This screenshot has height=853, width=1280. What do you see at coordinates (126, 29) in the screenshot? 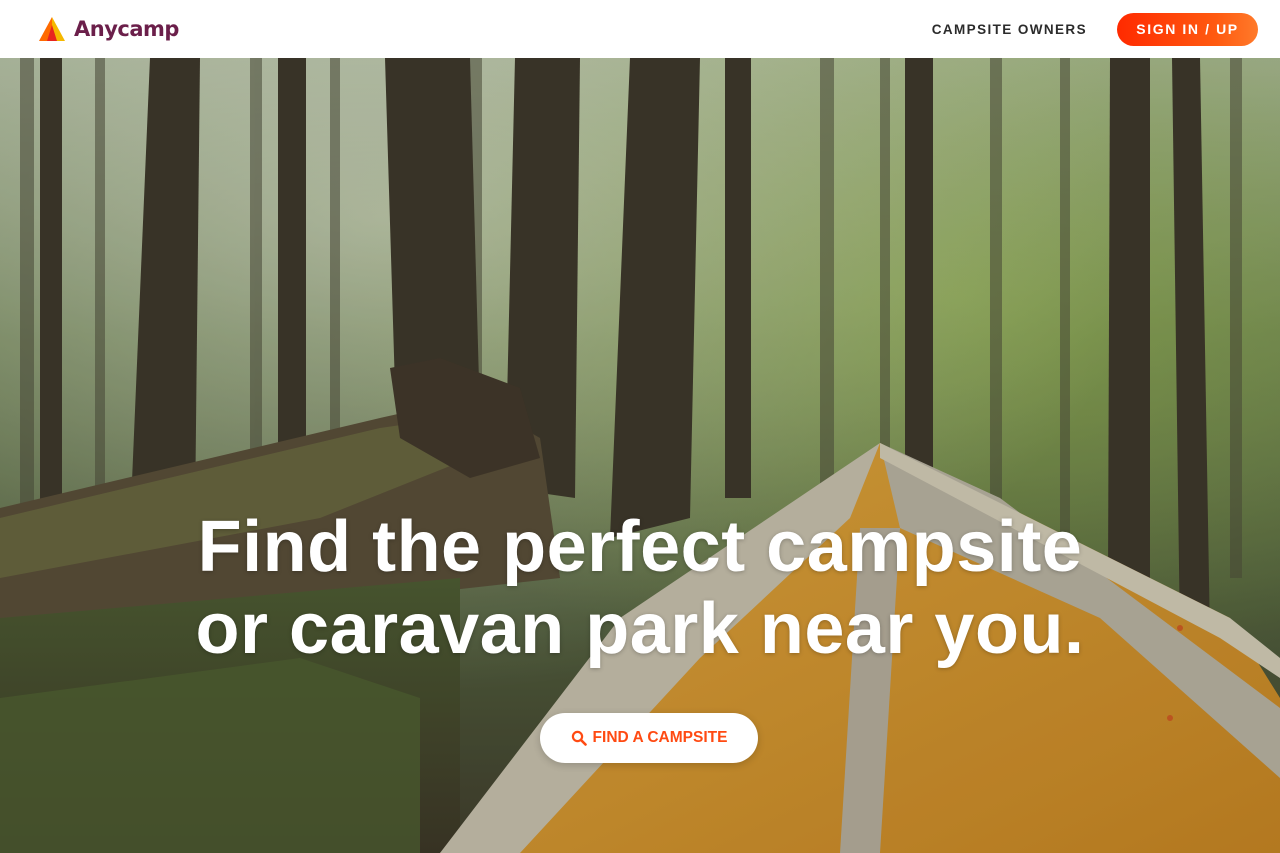
I see `brand-name: Anycamp` at bounding box center [126, 29].